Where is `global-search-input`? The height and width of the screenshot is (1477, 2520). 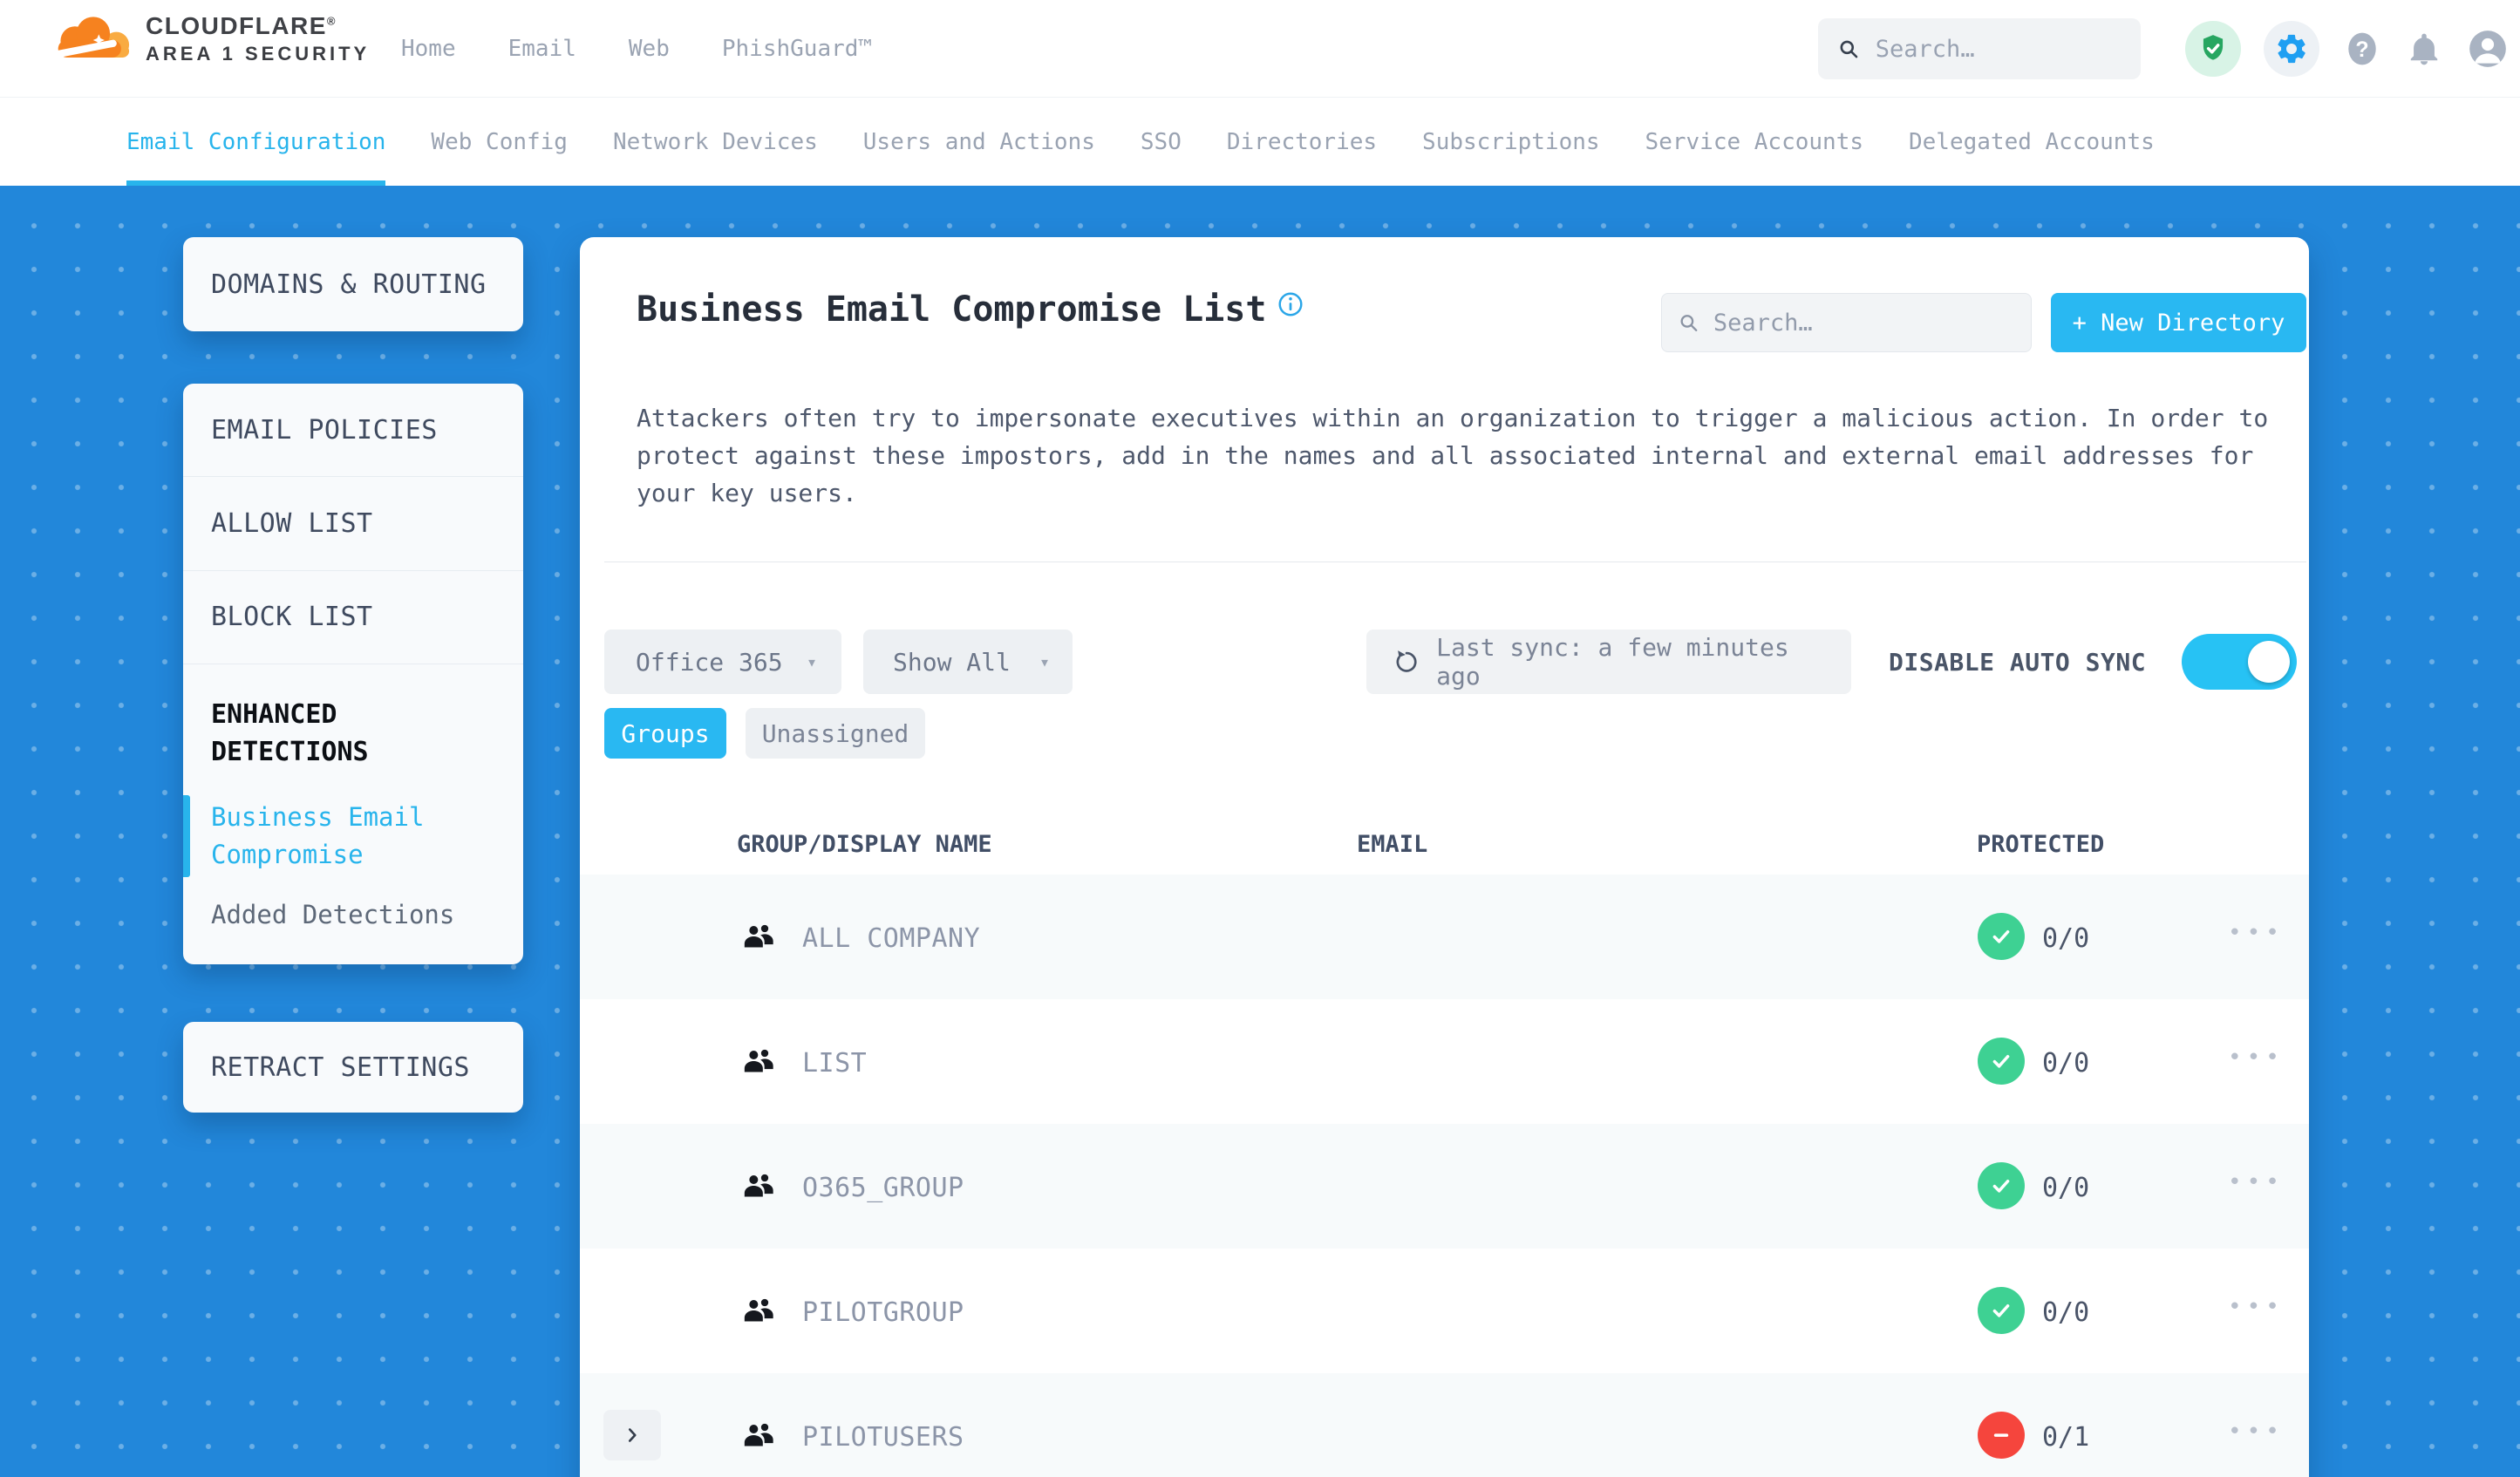 global-search-input is located at coordinates (1997, 49).